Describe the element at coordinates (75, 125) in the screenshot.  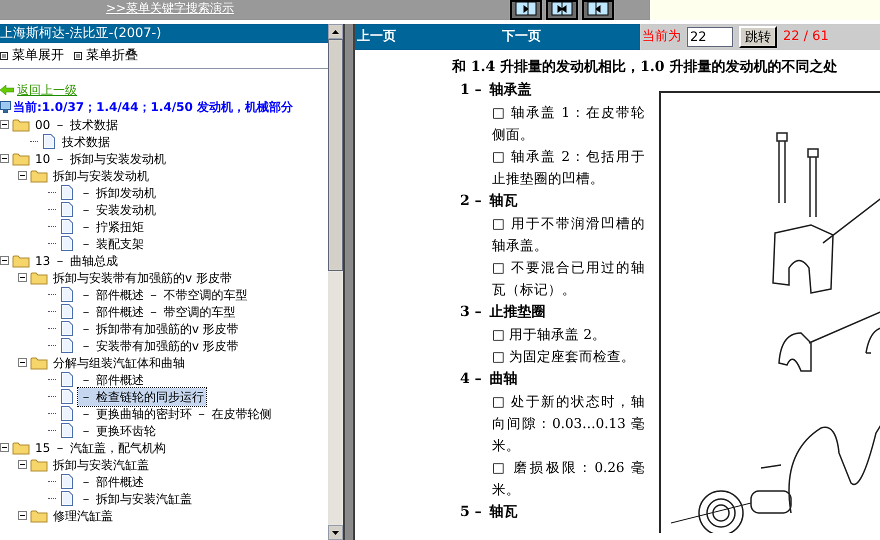
I see `tree-folder-label: 00 － 技术数据` at that location.